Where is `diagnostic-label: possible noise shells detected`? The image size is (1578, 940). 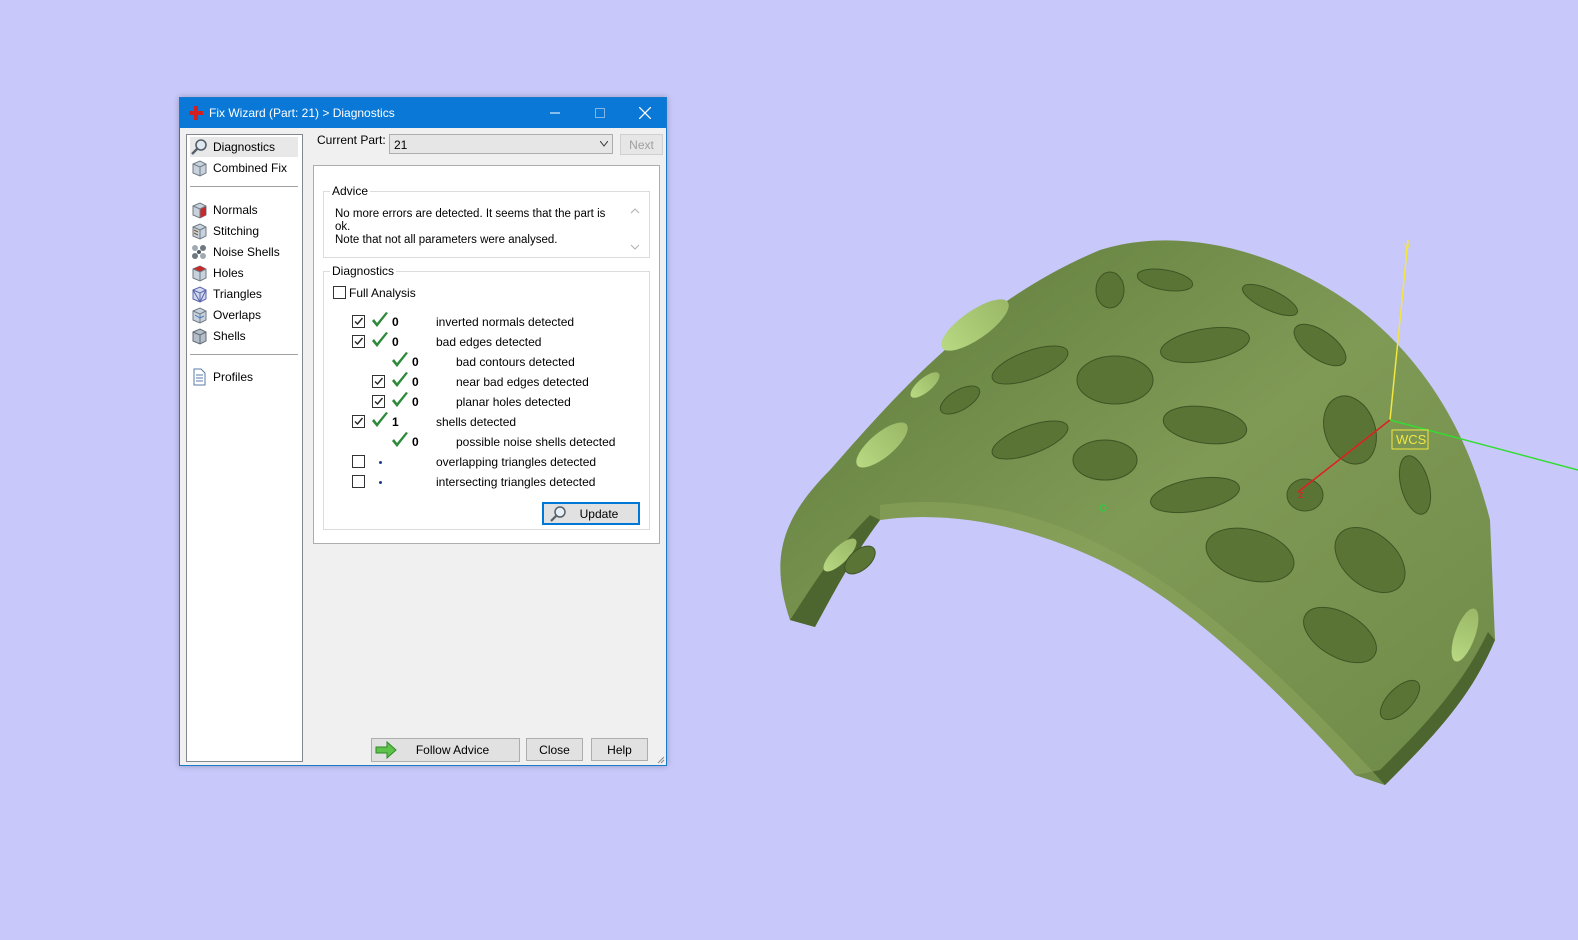
diagnostic-label: possible noise shells detected is located at coordinates (536, 442).